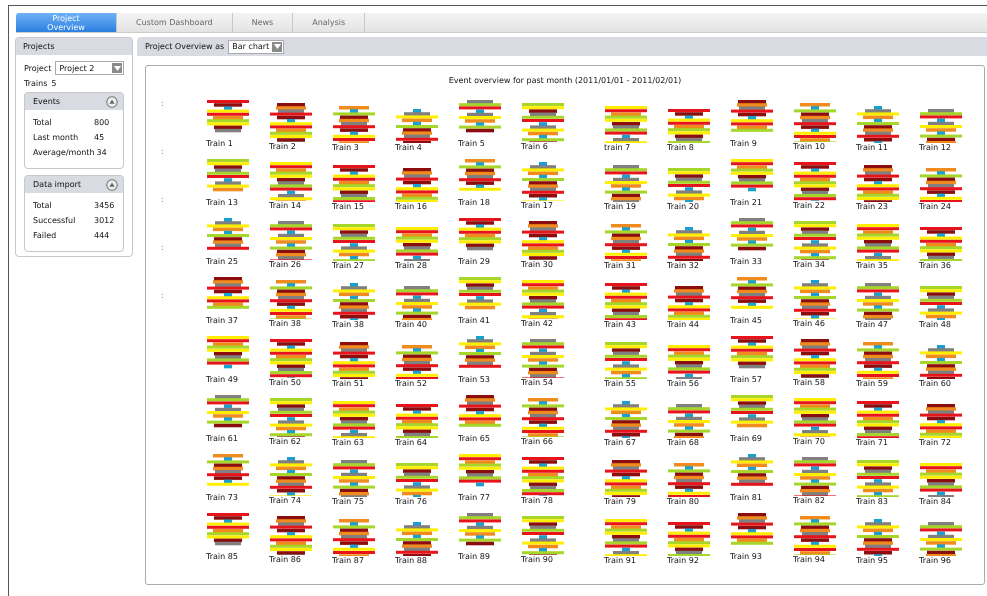 The image size is (987, 596). What do you see at coordinates (935, 265) in the screenshot?
I see `train-label: Train 36` at bounding box center [935, 265].